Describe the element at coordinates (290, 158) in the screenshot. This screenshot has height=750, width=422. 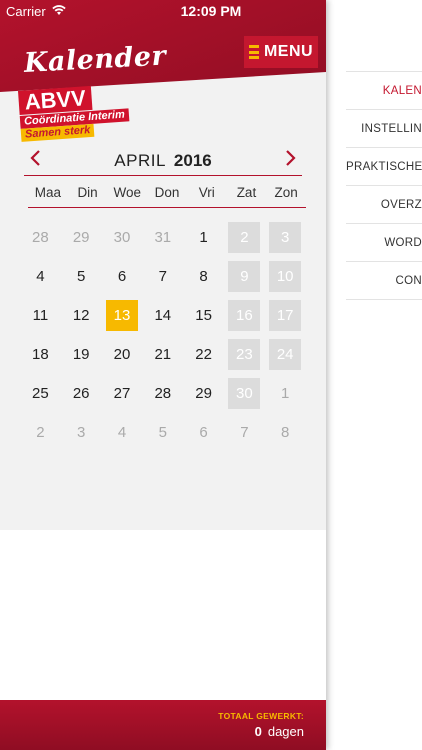
I see `chevron-right-icon` at that location.